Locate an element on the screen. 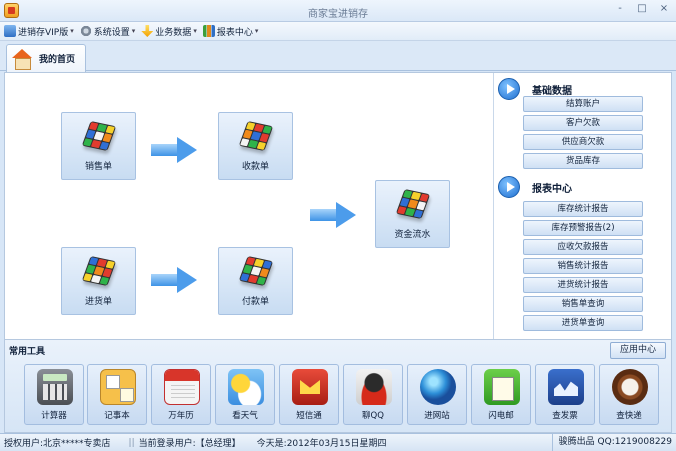 The height and width of the screenshot is (451, 676). window-controls: - □ × is located at coordinates (642, 8).